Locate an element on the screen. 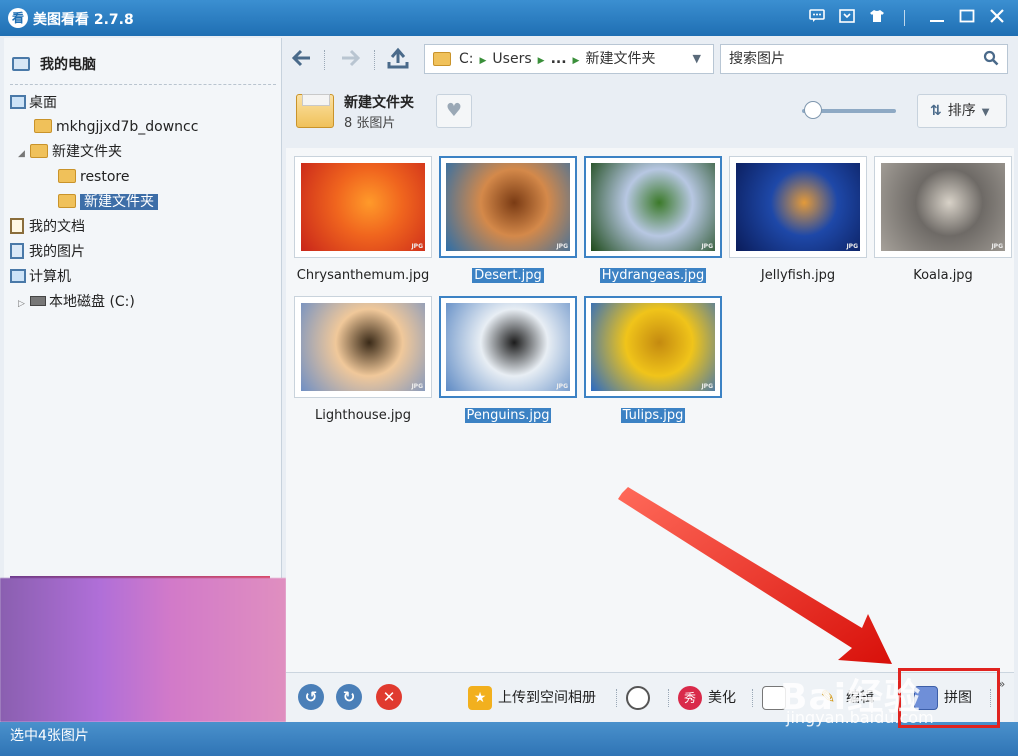 The image size is (1018, 756). image-filename-text: Penguins.jpg is located at coordinates (508, 415).